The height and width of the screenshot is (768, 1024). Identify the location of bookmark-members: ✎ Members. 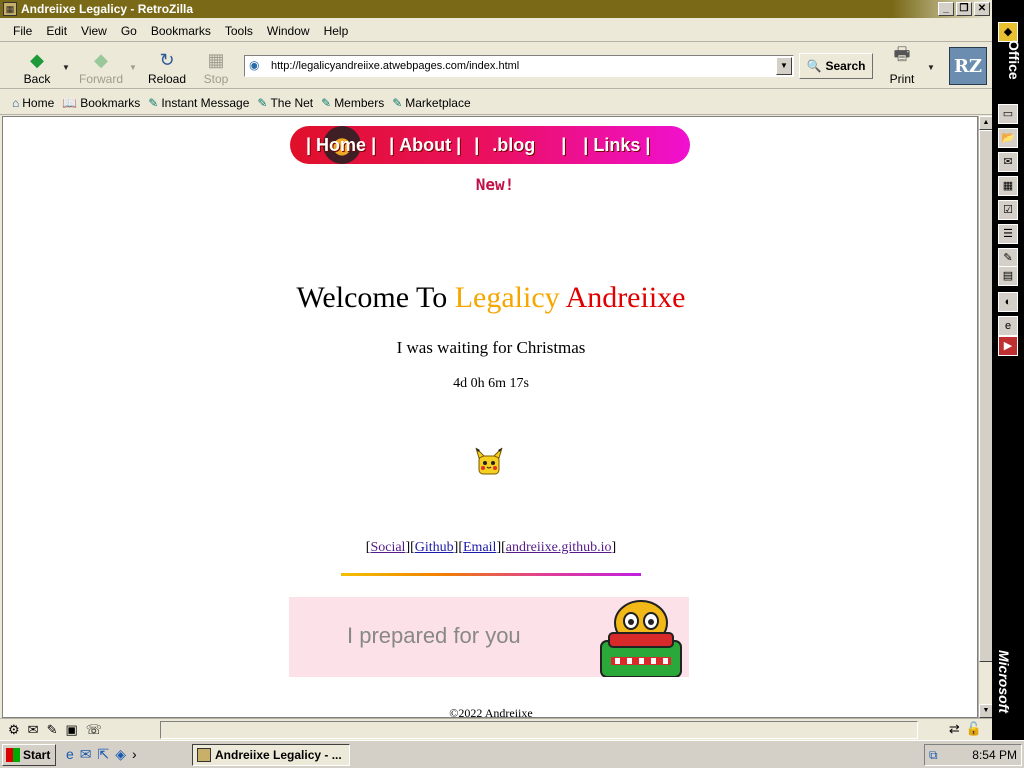
(352, 103).